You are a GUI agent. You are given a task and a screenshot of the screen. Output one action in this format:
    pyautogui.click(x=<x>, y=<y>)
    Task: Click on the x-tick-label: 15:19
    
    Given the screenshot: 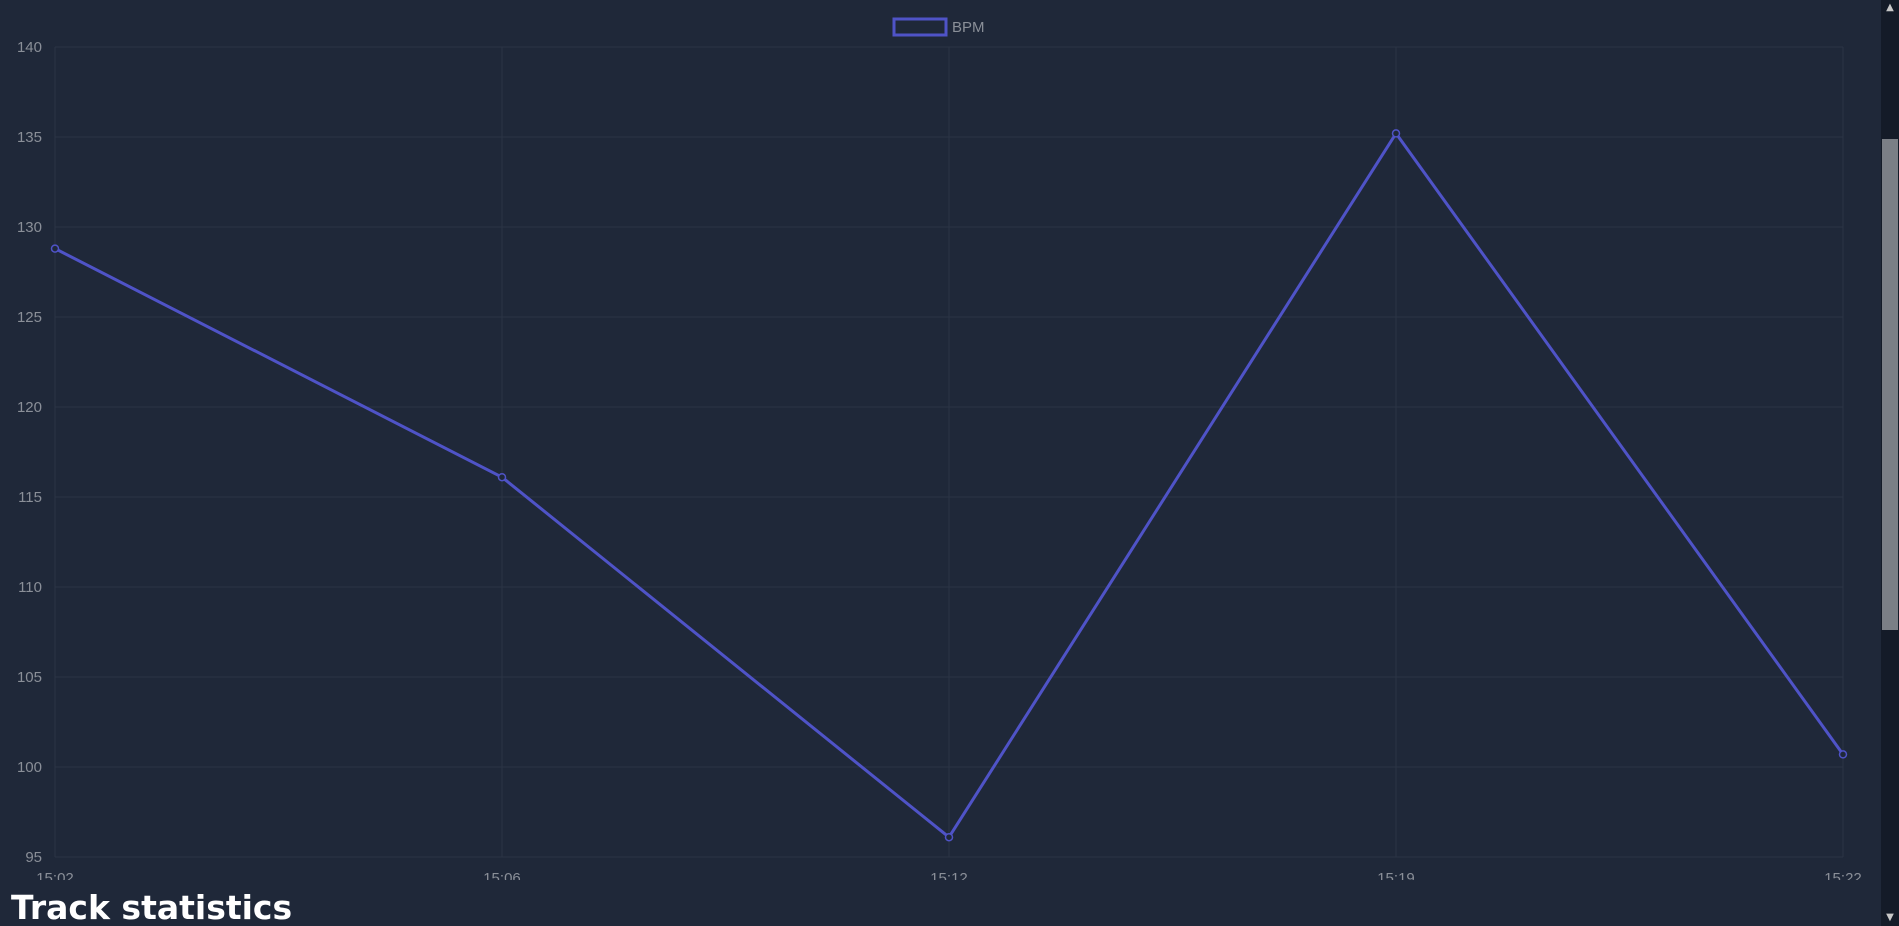 What is the action you would take?
    pyautogui.click(x=1396, y=875)
    